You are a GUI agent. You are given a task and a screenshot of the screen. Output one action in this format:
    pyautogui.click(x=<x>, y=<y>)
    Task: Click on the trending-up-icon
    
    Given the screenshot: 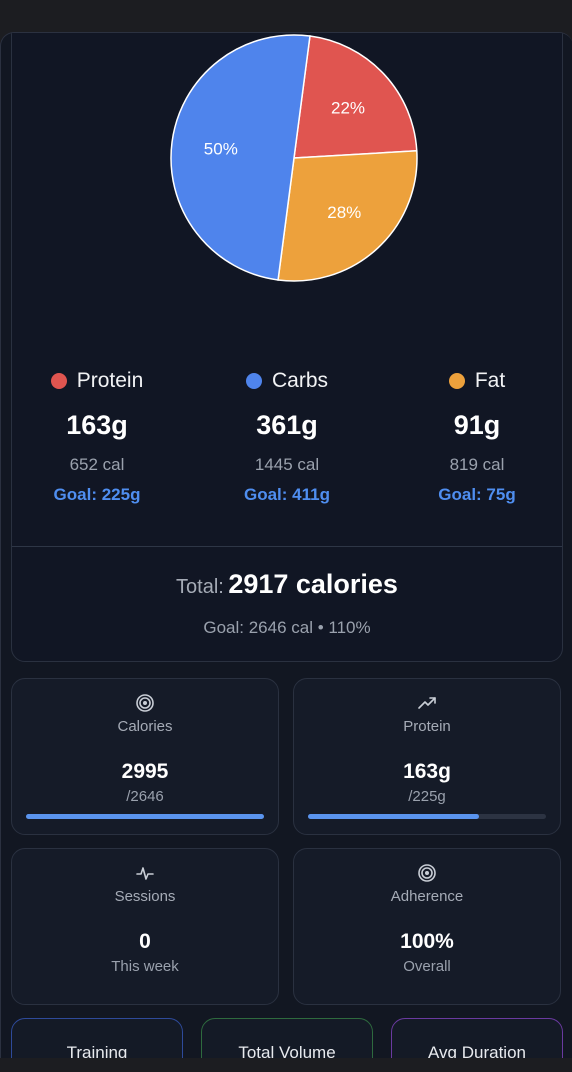 What is the action you would take?
    pyautogui.click(x=427, y=704)
    